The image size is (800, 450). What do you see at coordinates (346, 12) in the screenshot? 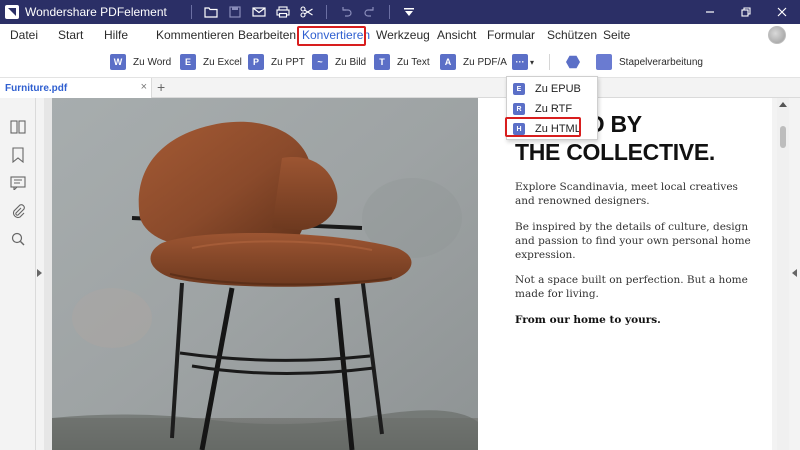
I see `undo-icon` at bounding box center [346, 12].